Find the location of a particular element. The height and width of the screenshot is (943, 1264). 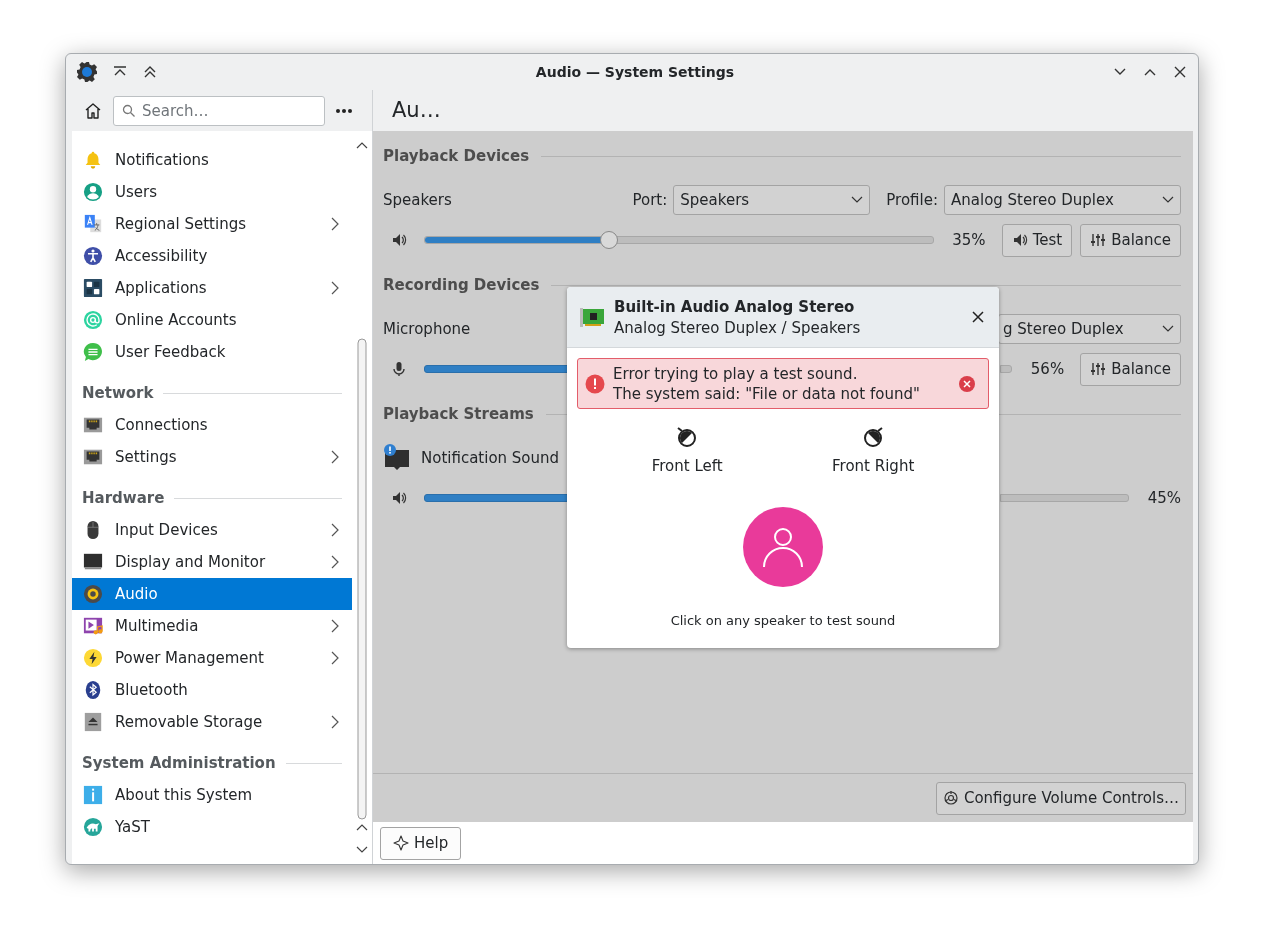

sidebar-item: Notifications is located at coordinates (212, 160).